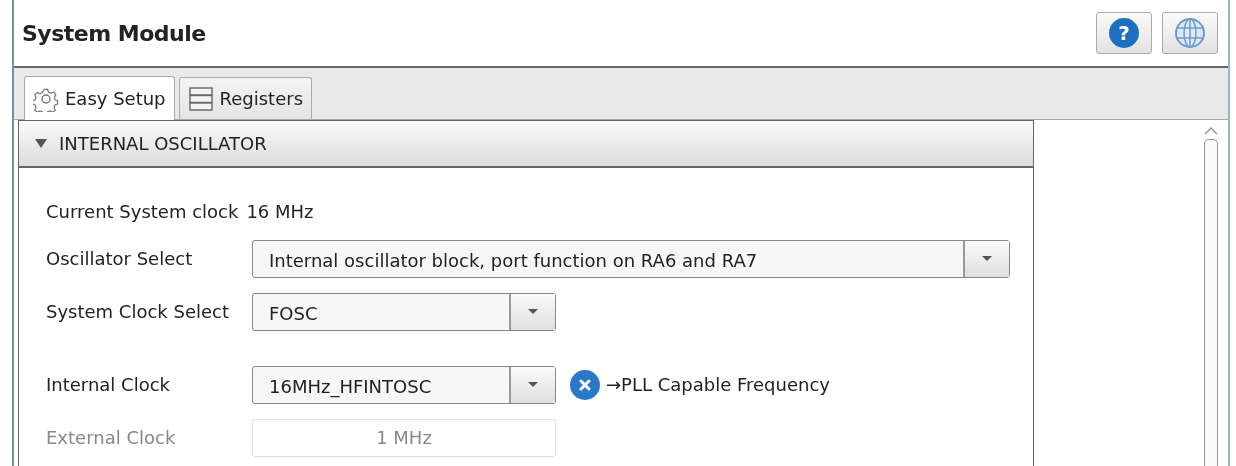 This screenshot has height=466, width=1236. Describe the element at coordinates (108, 385) in the screenshot. I see `field-label: Internal Clock` at that location.